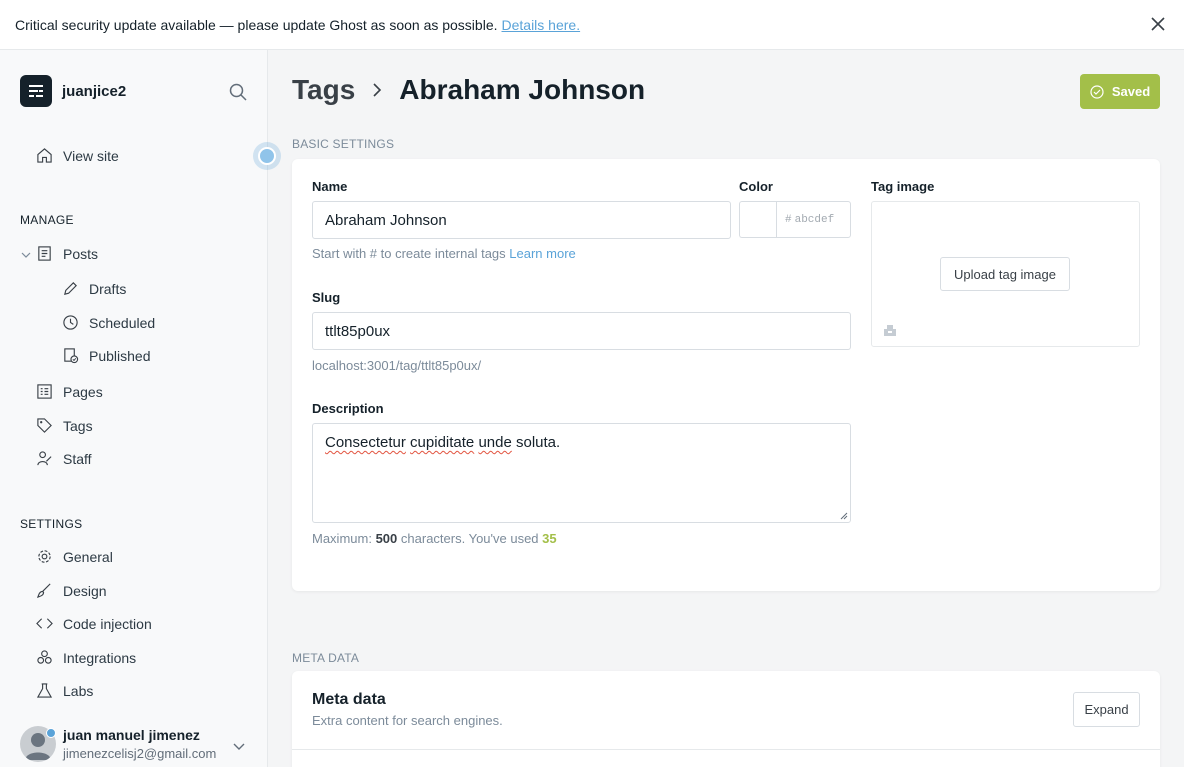  I want to click on sidebar-item-labs: Labs, so click(64, 690).